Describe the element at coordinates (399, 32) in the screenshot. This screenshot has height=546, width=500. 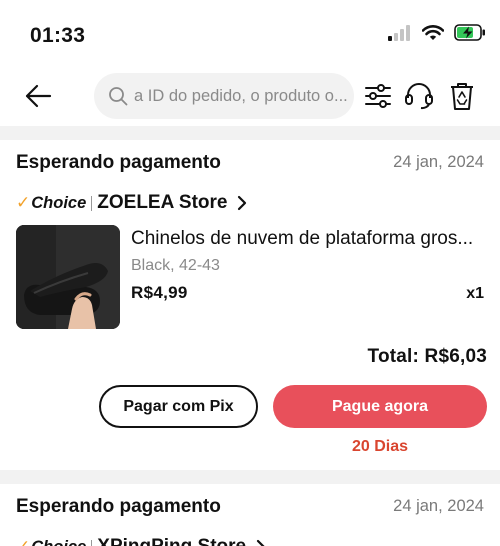
I see `cellular-signal-icon` at that location.